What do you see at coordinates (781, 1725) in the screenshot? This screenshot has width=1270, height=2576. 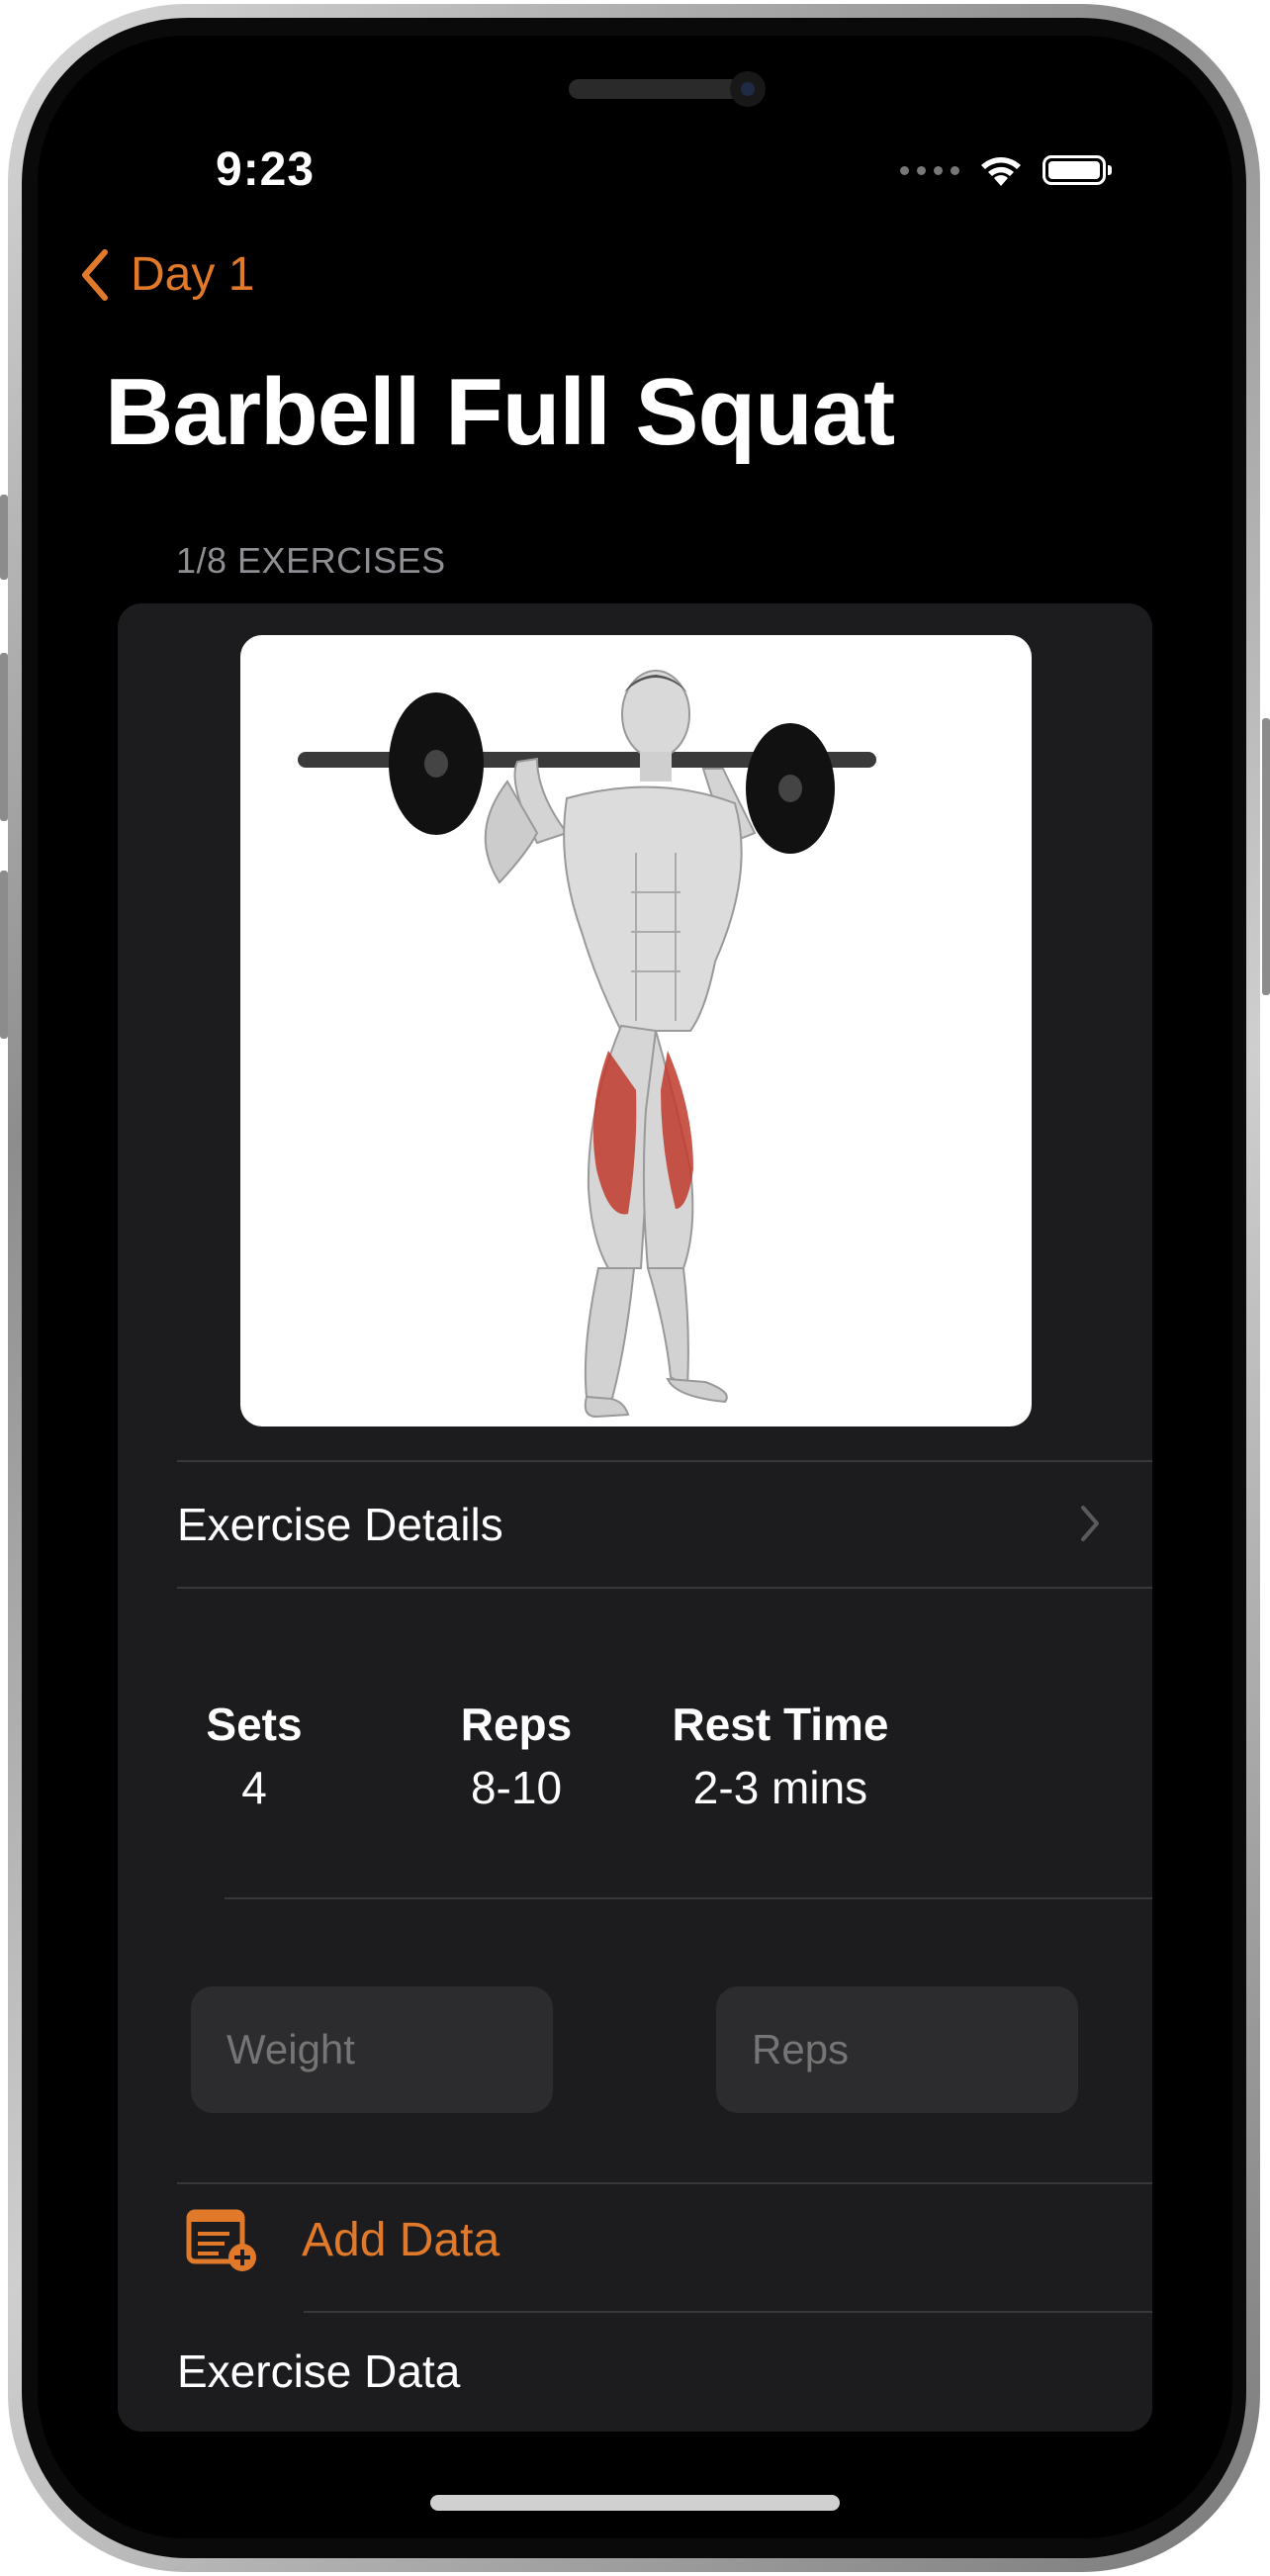 I see `stat-label: Rest Time` at bounding box center [781, 1725].